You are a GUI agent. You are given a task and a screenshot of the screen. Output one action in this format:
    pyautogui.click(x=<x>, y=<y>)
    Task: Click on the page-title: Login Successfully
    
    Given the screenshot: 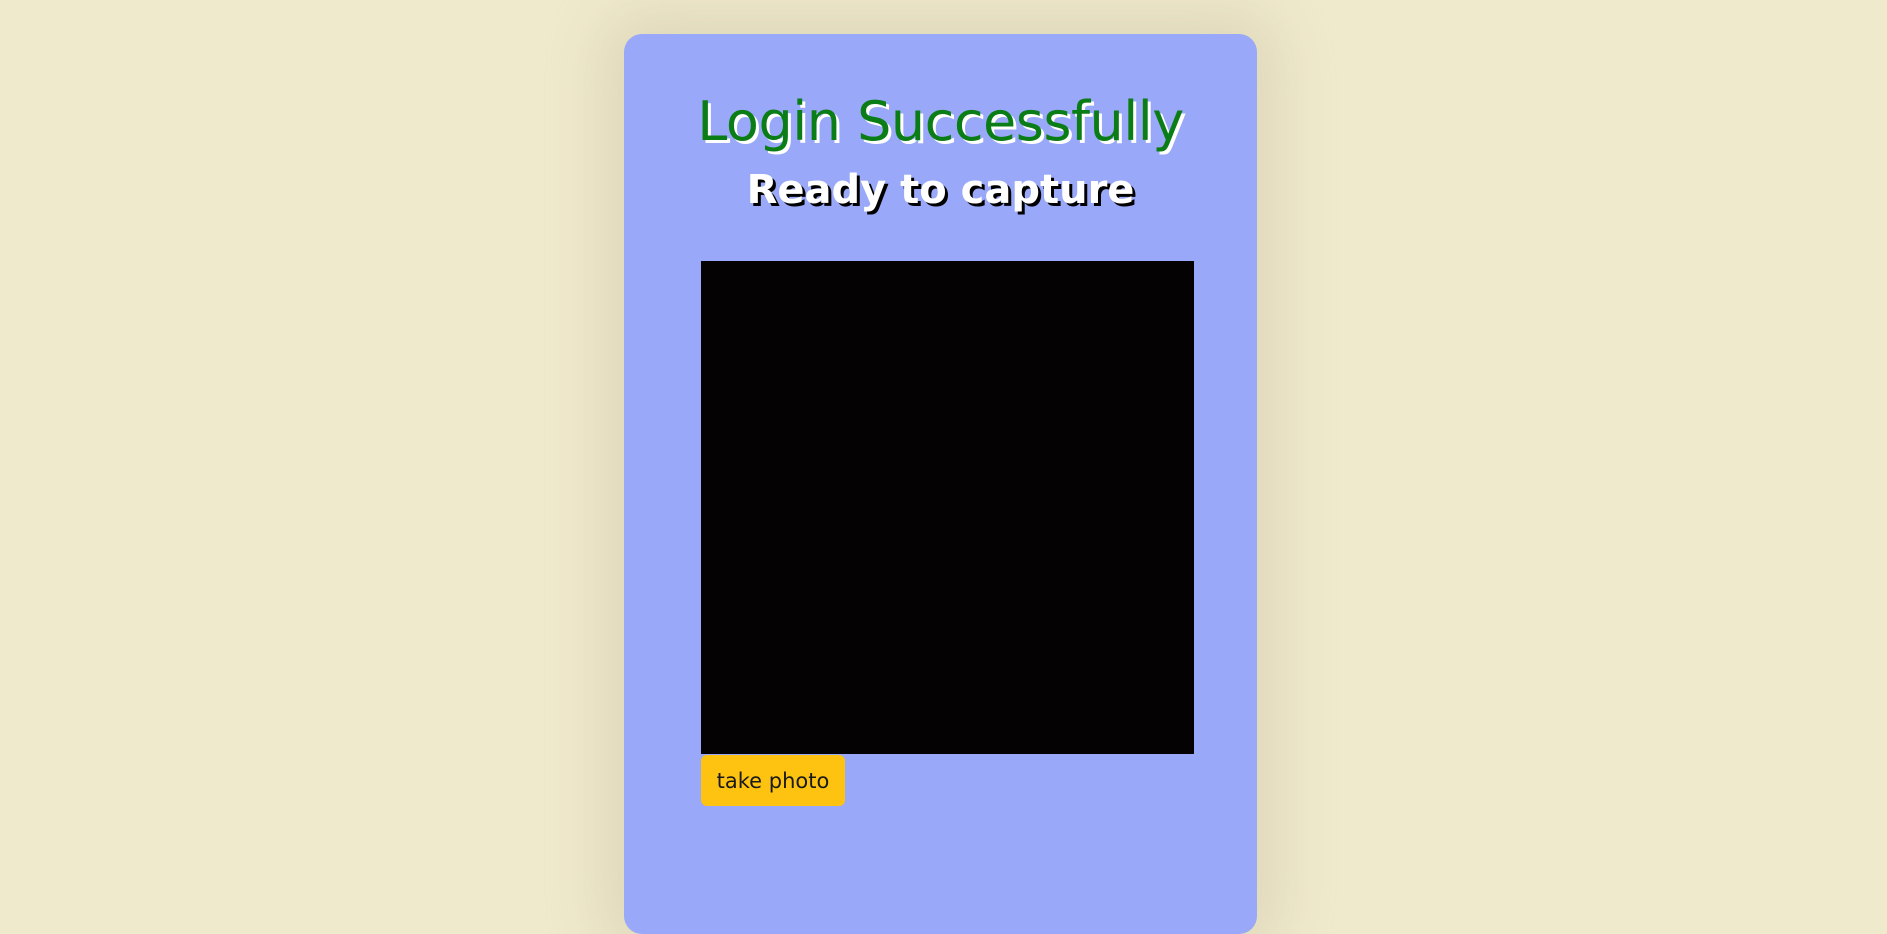 What is the action you would take?
    pyautogui.click(x=940, y=121)
    